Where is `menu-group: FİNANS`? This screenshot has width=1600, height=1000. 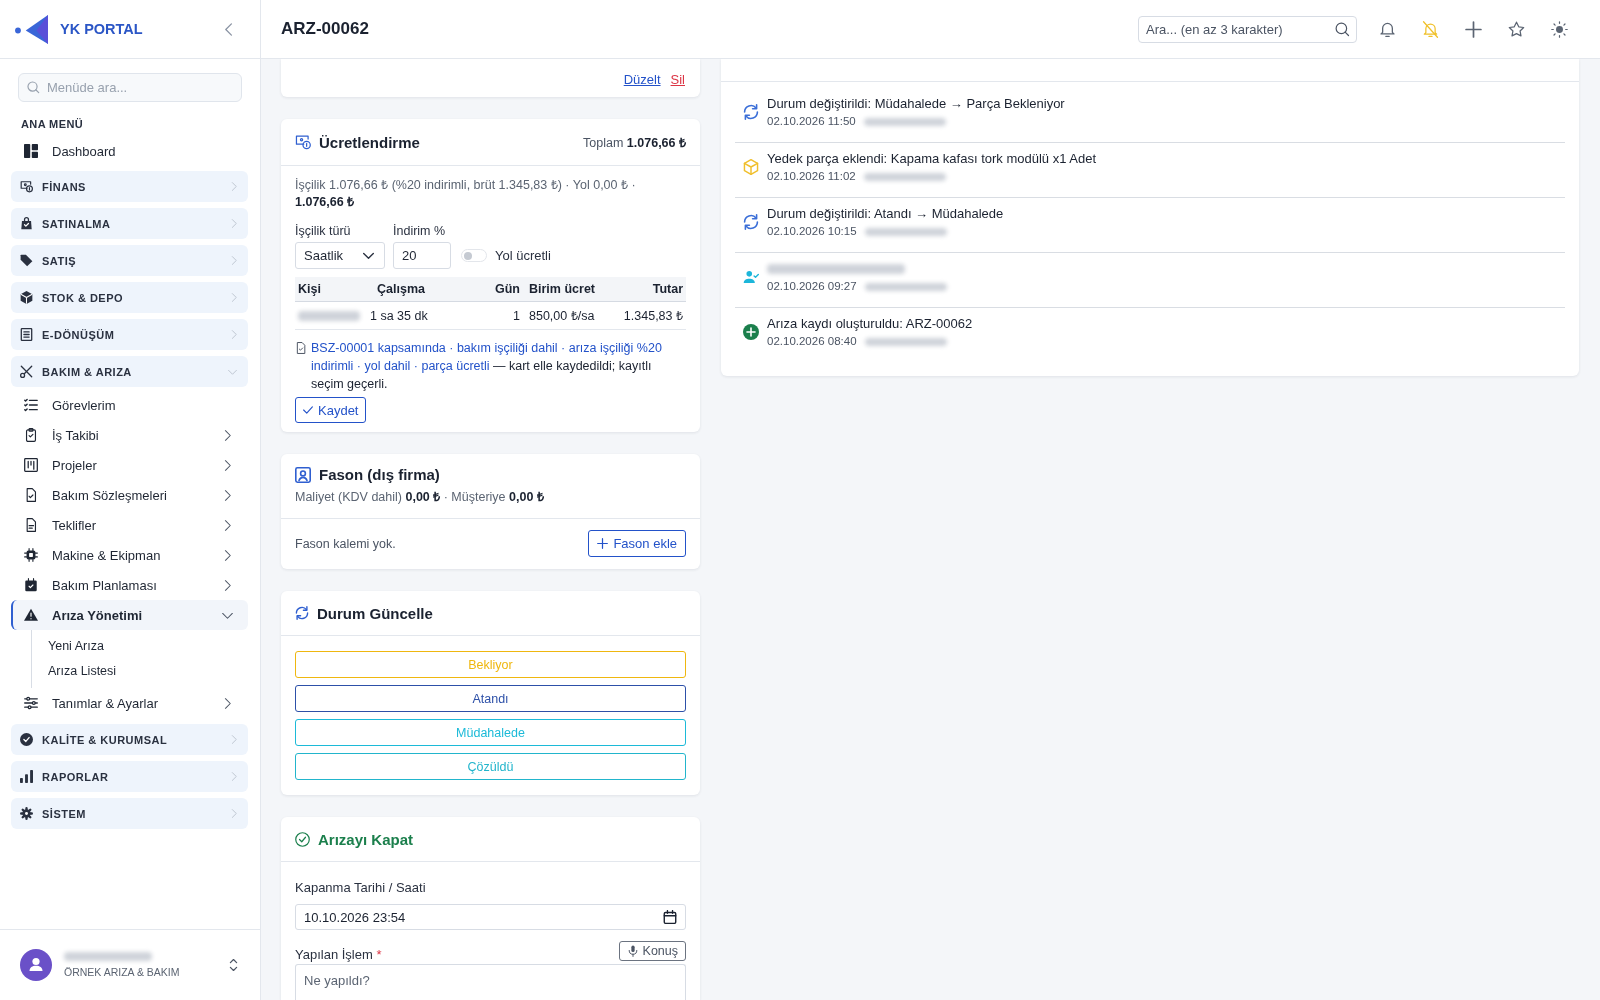 menu-group: FİNANS is located at coordinates (129, 186).